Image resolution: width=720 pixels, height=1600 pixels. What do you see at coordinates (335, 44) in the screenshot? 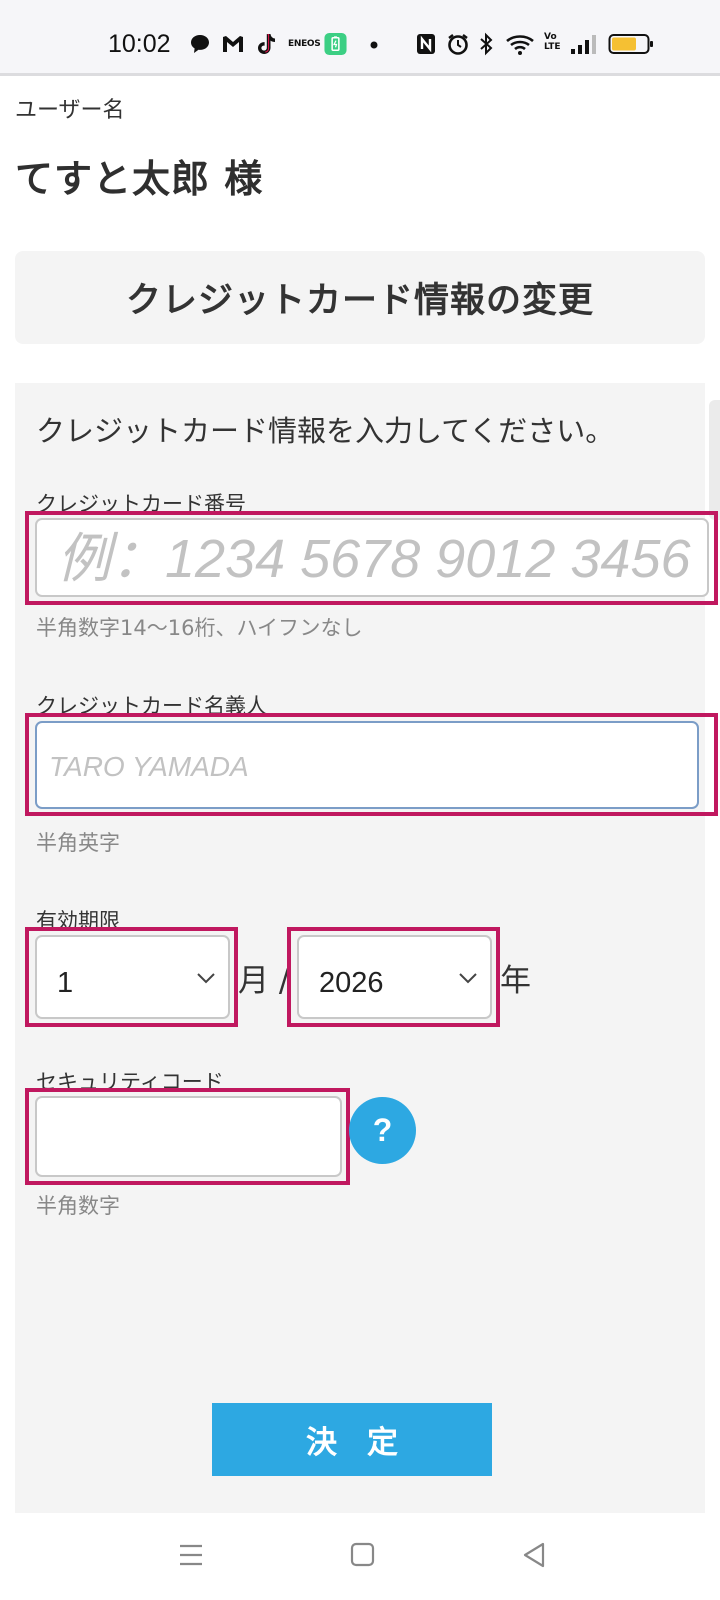
I see `battery-saver-icon` at bounding box center [335, 44].